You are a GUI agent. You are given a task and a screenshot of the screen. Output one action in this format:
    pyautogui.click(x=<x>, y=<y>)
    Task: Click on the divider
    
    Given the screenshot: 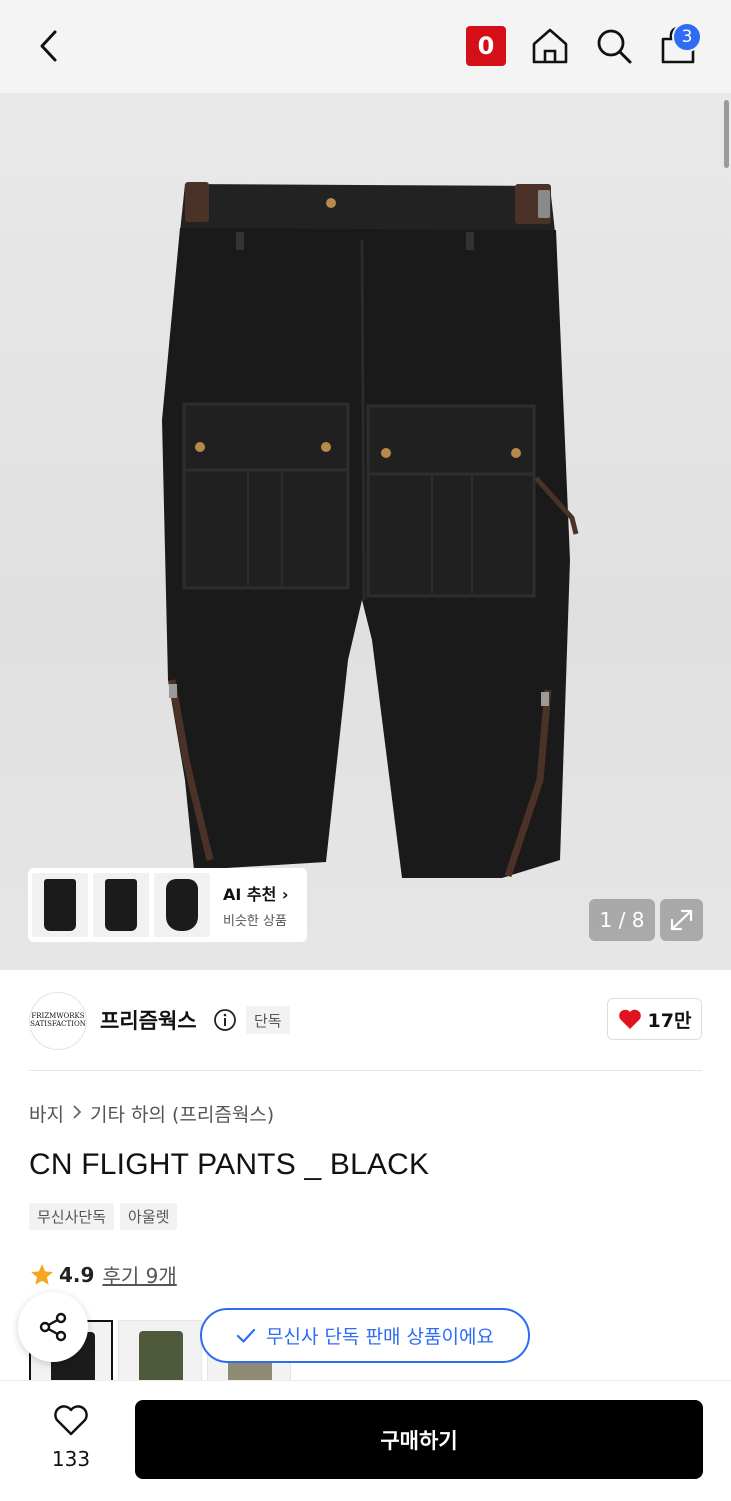 What is the action you would take?
    pyautogui.click(x=365, y=1070)
    